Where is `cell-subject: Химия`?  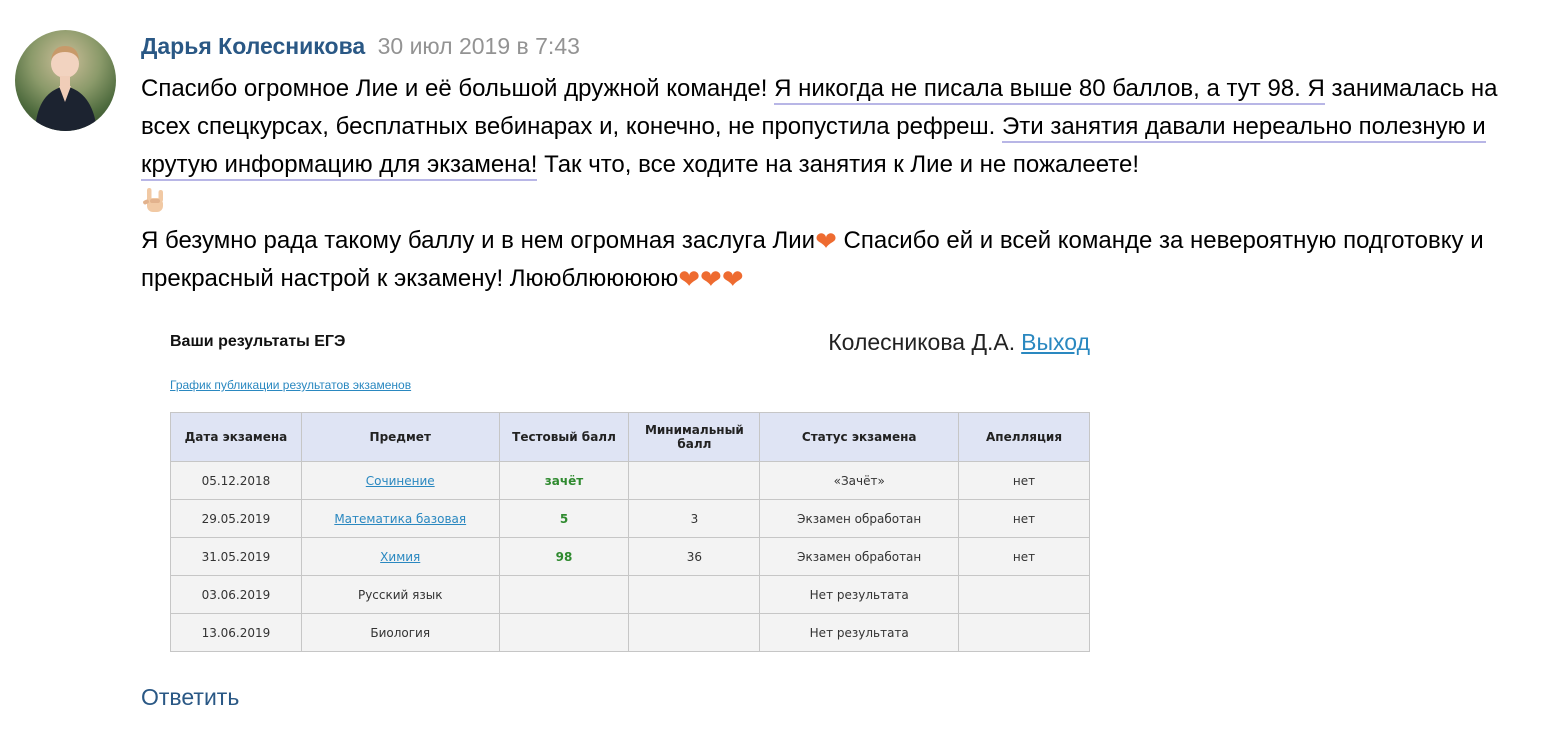
cell-subject: Химия is located at coordinates (400, 556).